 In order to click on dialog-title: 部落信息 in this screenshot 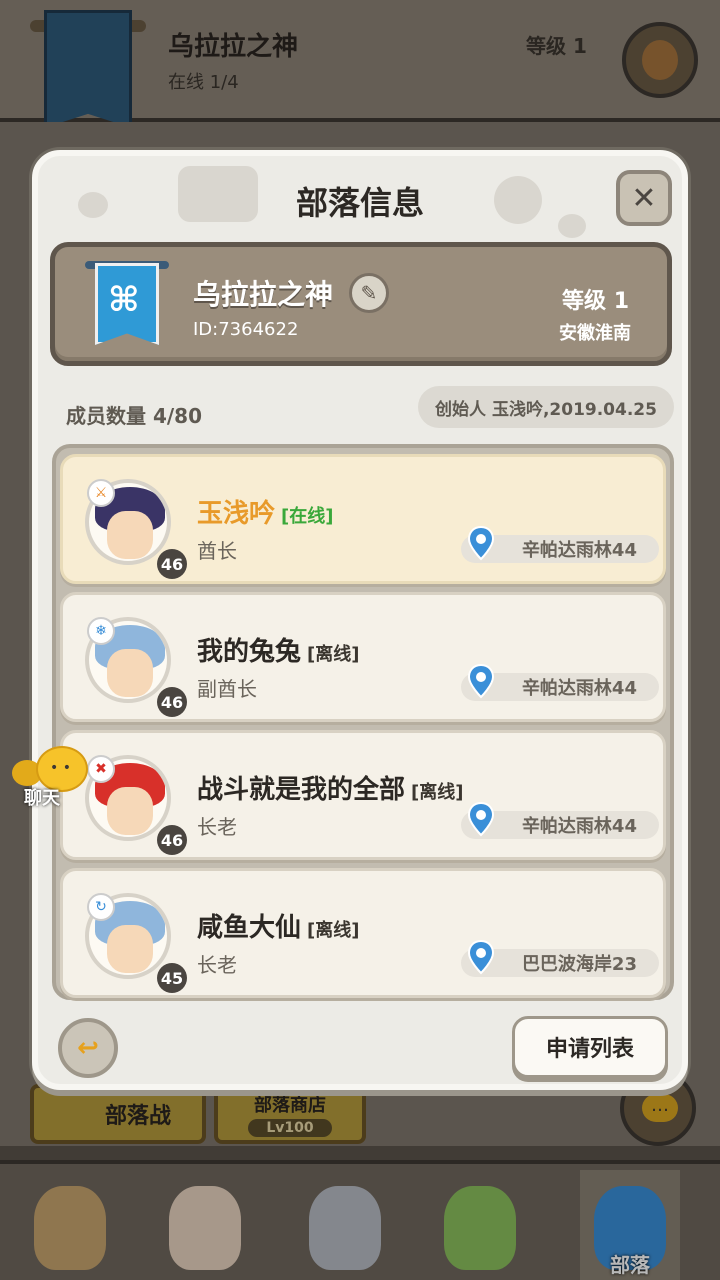, I will do `click(359, 203)`.